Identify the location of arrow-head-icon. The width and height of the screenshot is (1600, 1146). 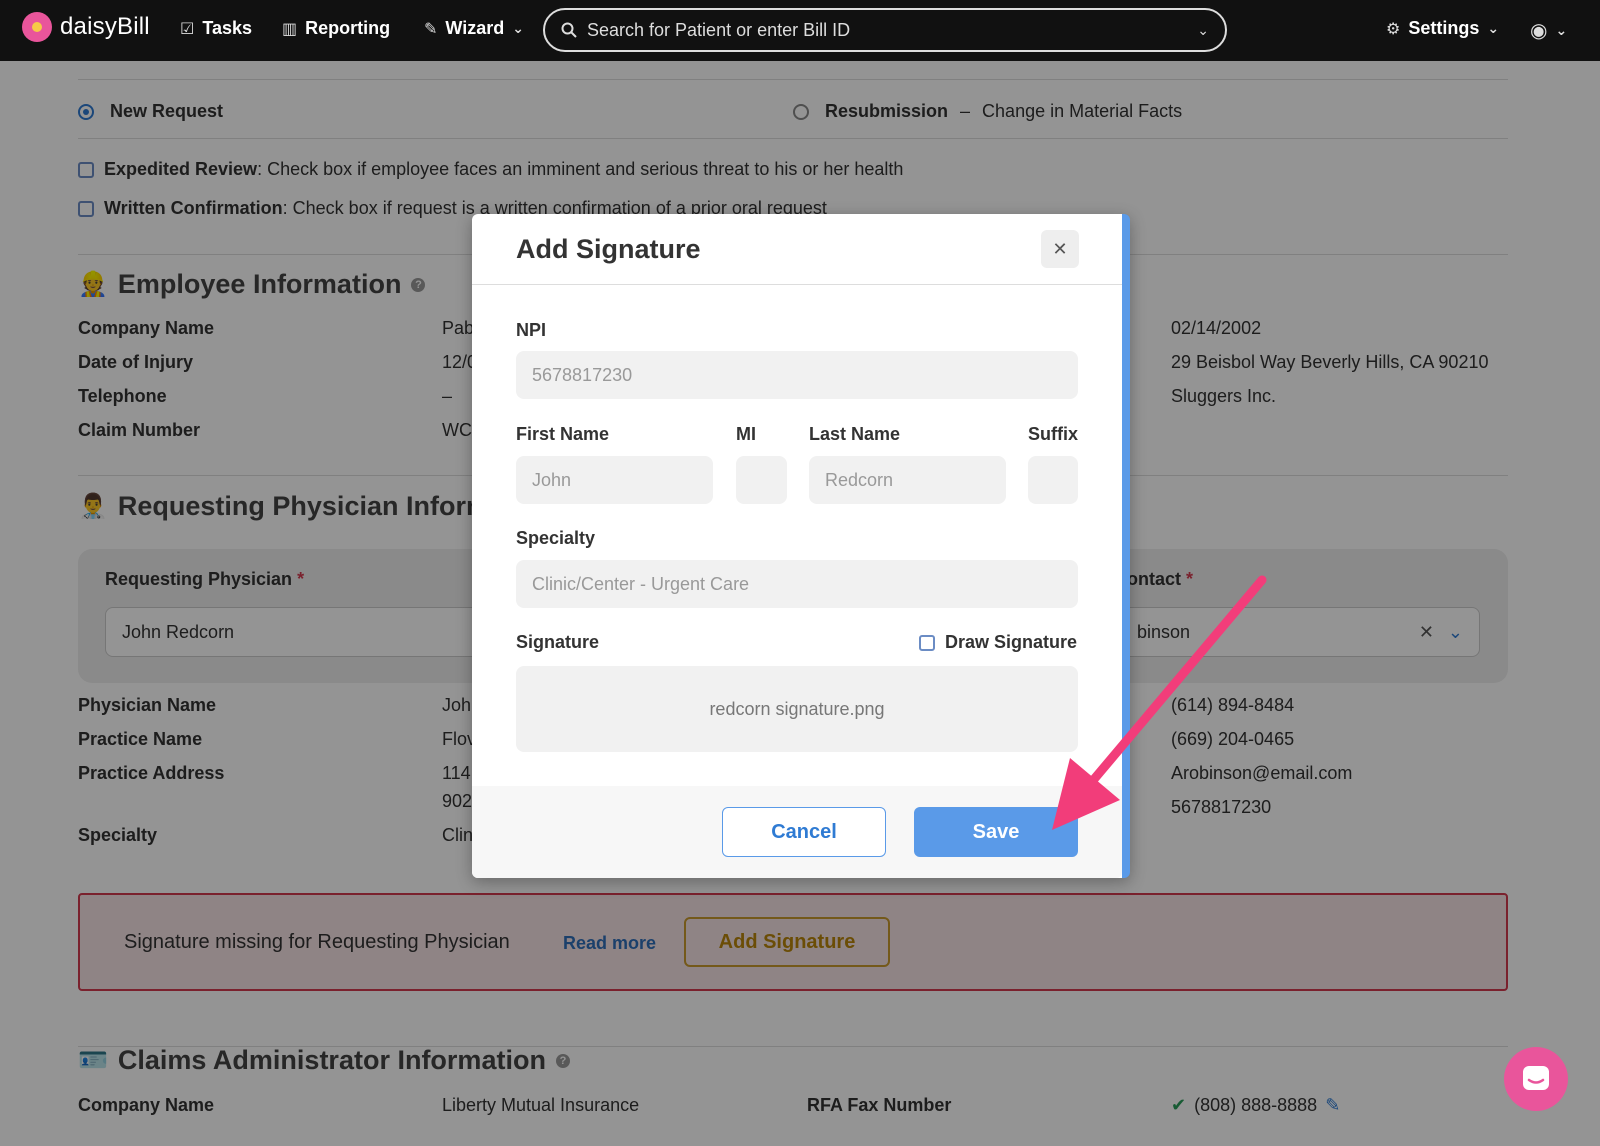
(1086, 794).